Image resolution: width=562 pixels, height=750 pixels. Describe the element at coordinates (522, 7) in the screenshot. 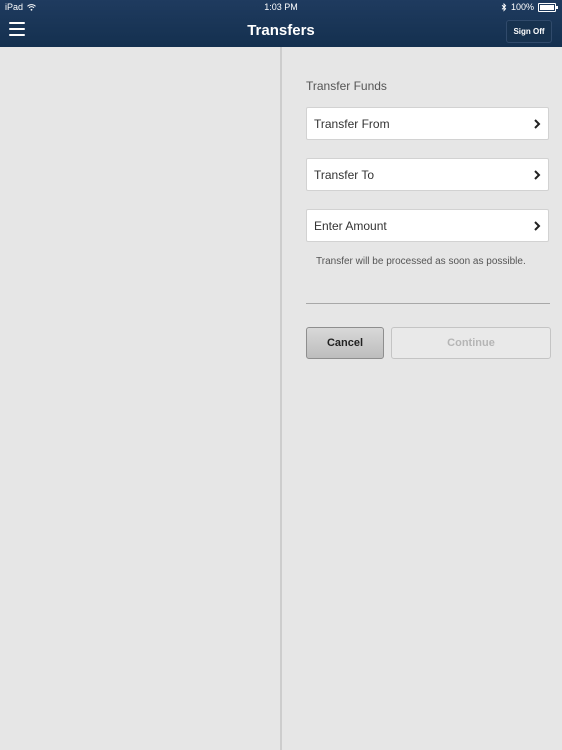

I see `battery-percent: 100%` at that location.